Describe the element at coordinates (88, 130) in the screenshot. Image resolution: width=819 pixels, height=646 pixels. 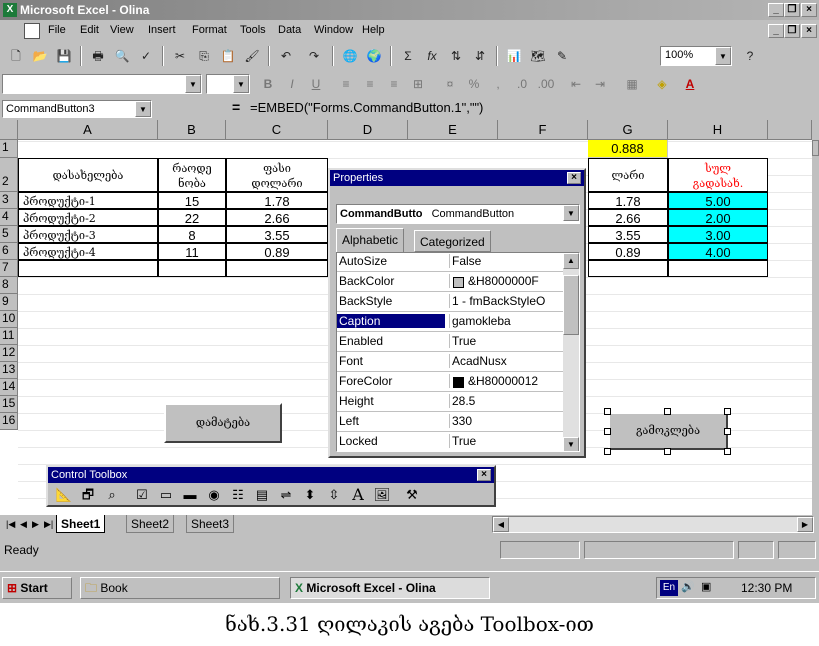
I see `column-header-a: A` at that location.